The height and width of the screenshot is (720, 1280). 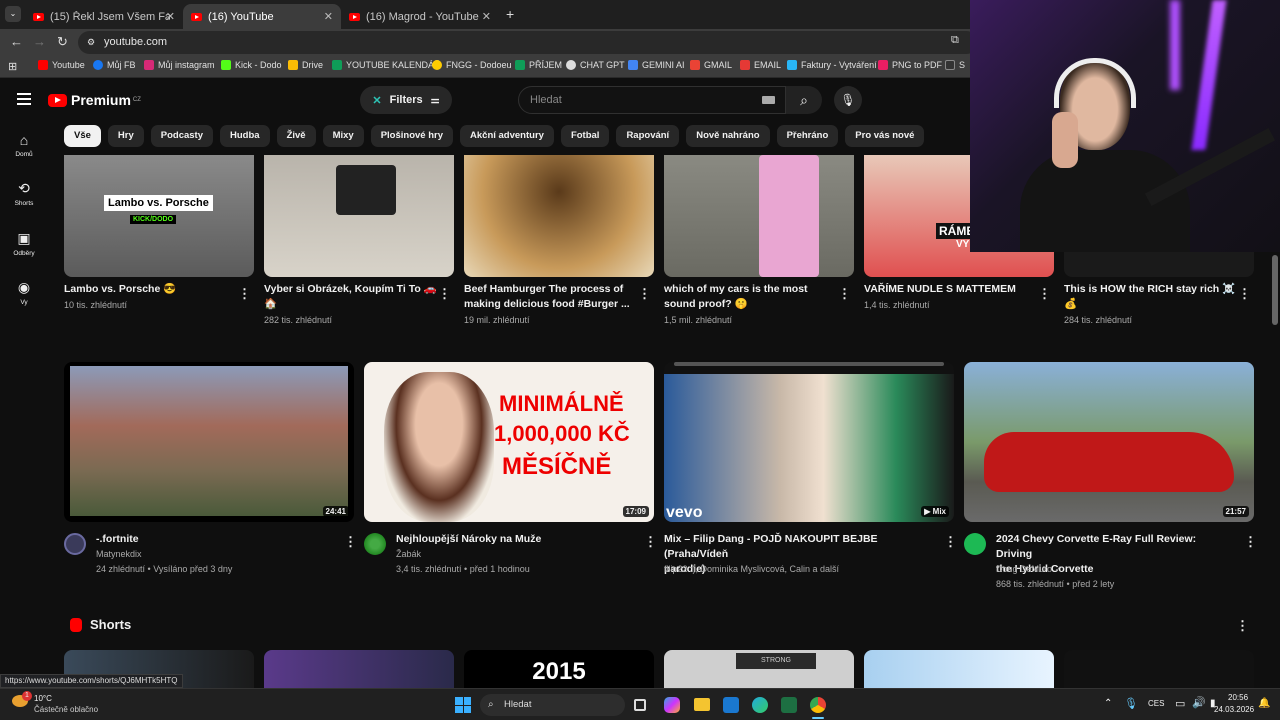 I want to click on browser-tab-active: (16) YouTube ✕, so click(x=262, y=16).